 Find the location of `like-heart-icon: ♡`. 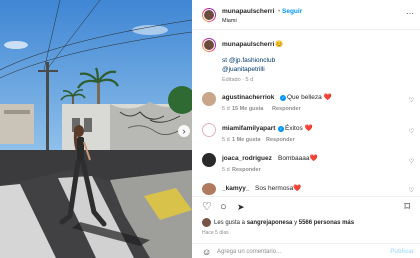

like-heart-icon: ♡ is located at coordinates (207, 207).